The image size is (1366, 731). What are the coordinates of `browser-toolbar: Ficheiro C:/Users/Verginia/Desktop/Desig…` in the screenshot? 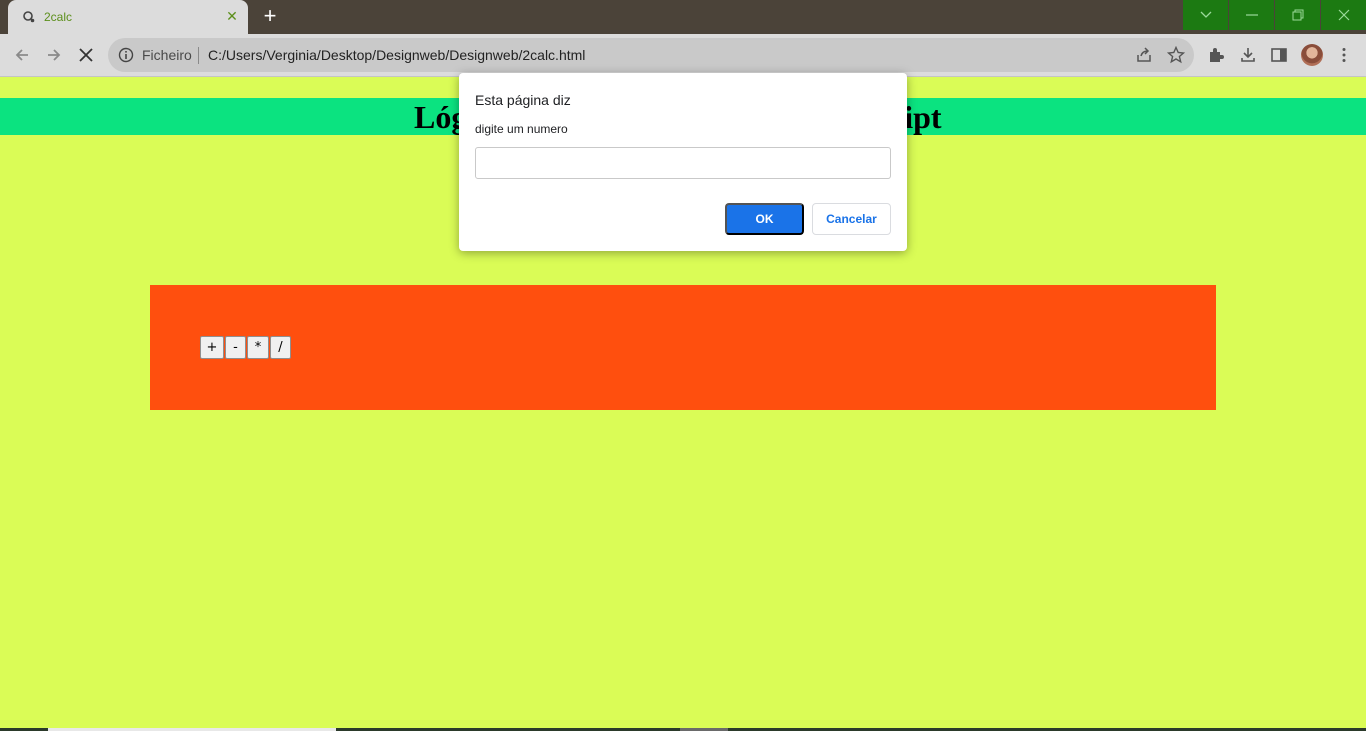 It's located at (683, 55).